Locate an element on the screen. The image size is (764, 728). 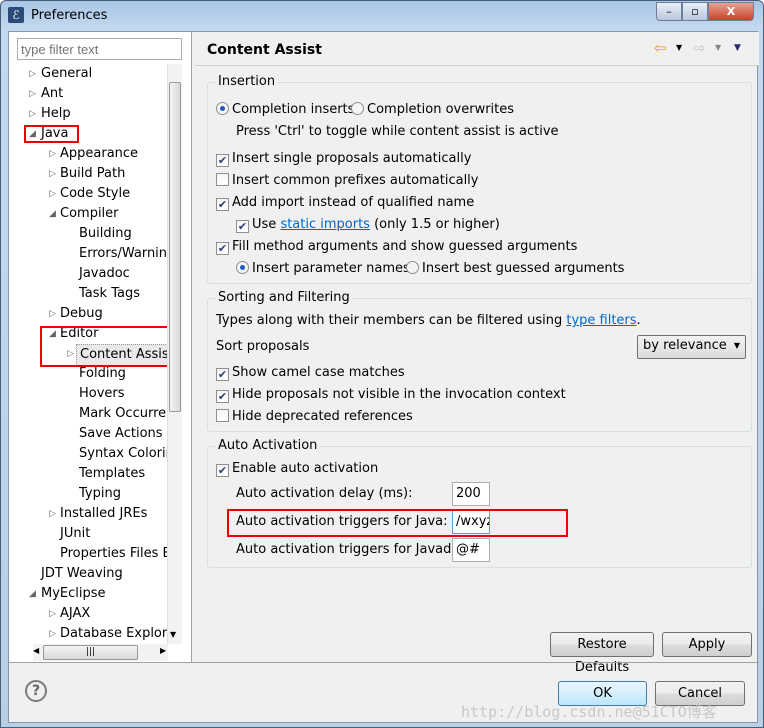
chevron-down-icon: ▼ is located at coordinates (736, 345).